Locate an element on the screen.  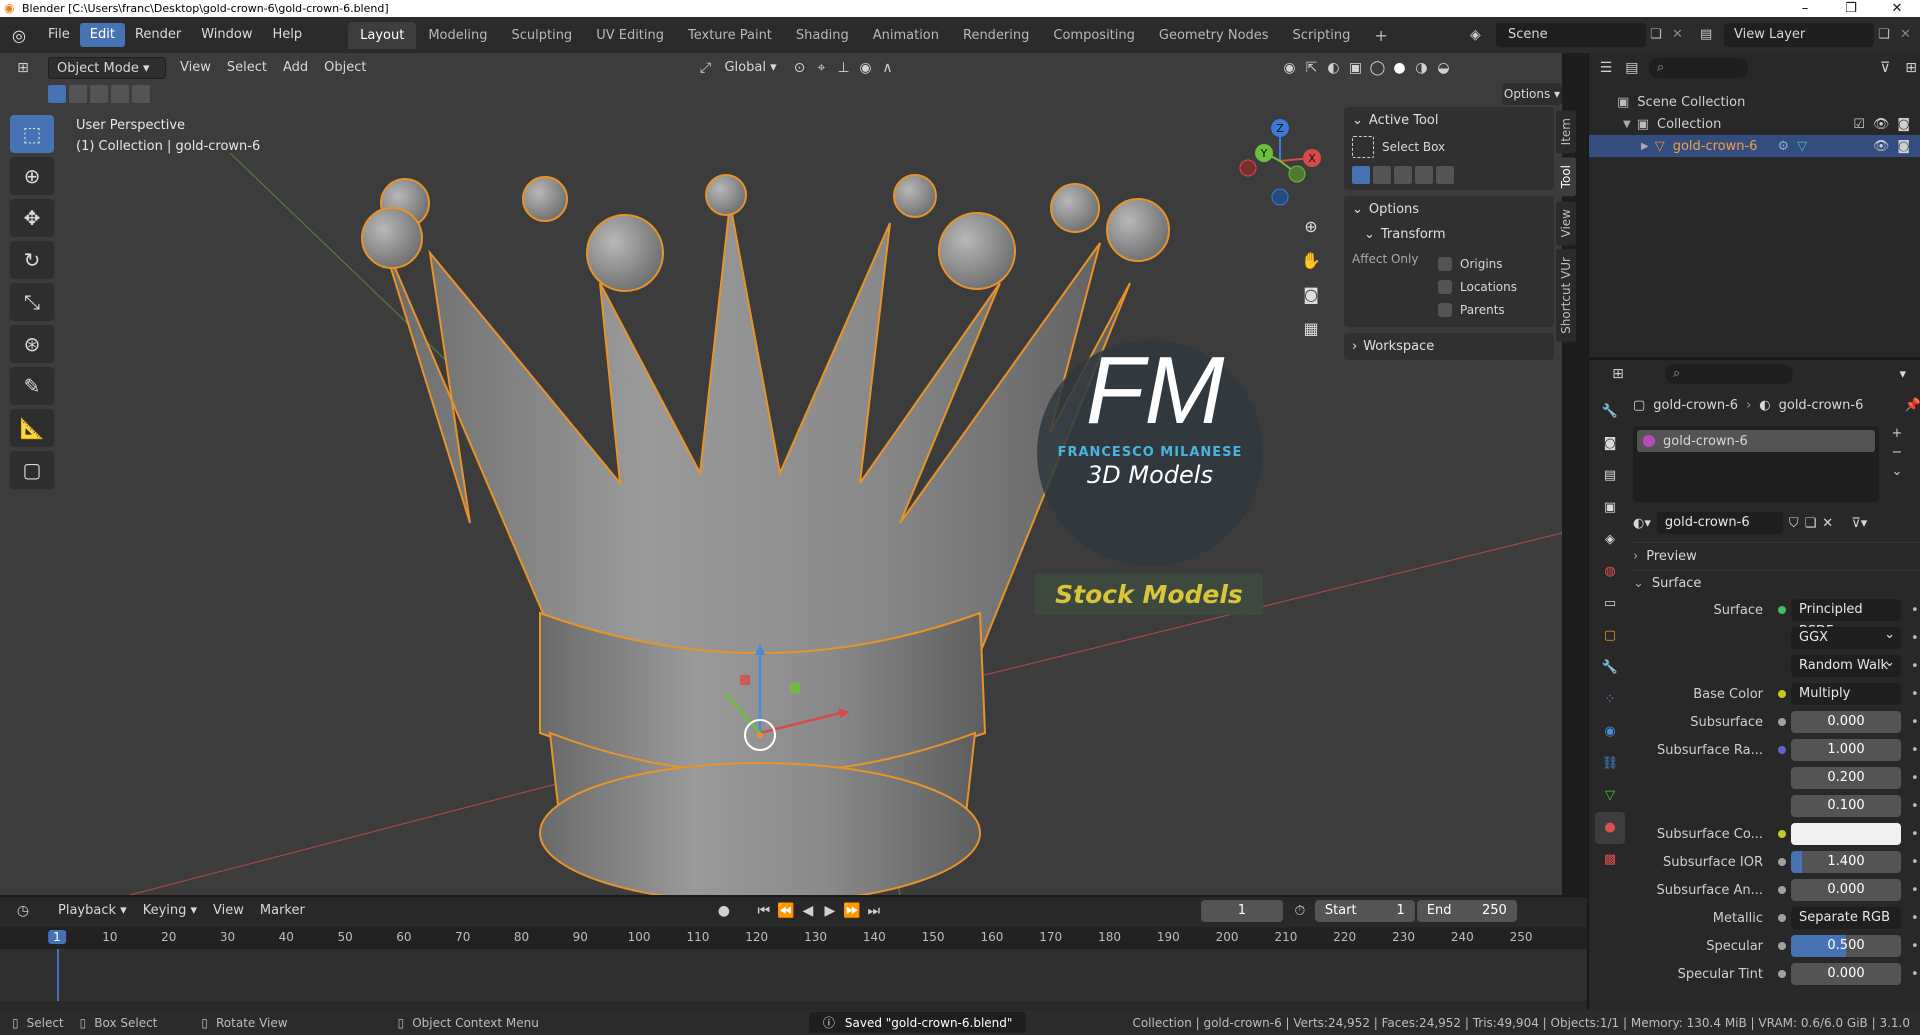
world-tab-icon: ◍ is located at coordinates (1610, 572).